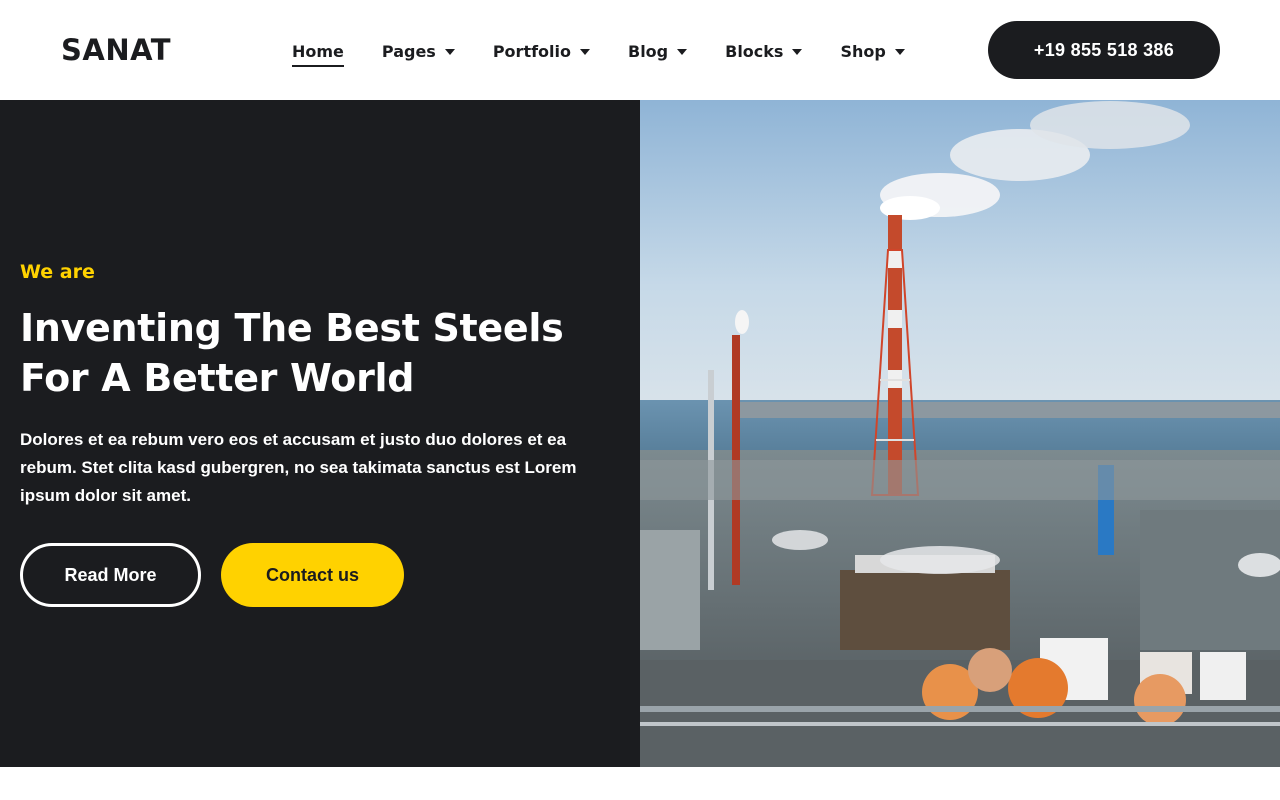 Image resolution: width=1280 pixels, height=800 pixels. What do you see at coordinates (754, 51) in the screenshot?
I see `nav-item-label: Blocks` at bounding box center [754, 51].